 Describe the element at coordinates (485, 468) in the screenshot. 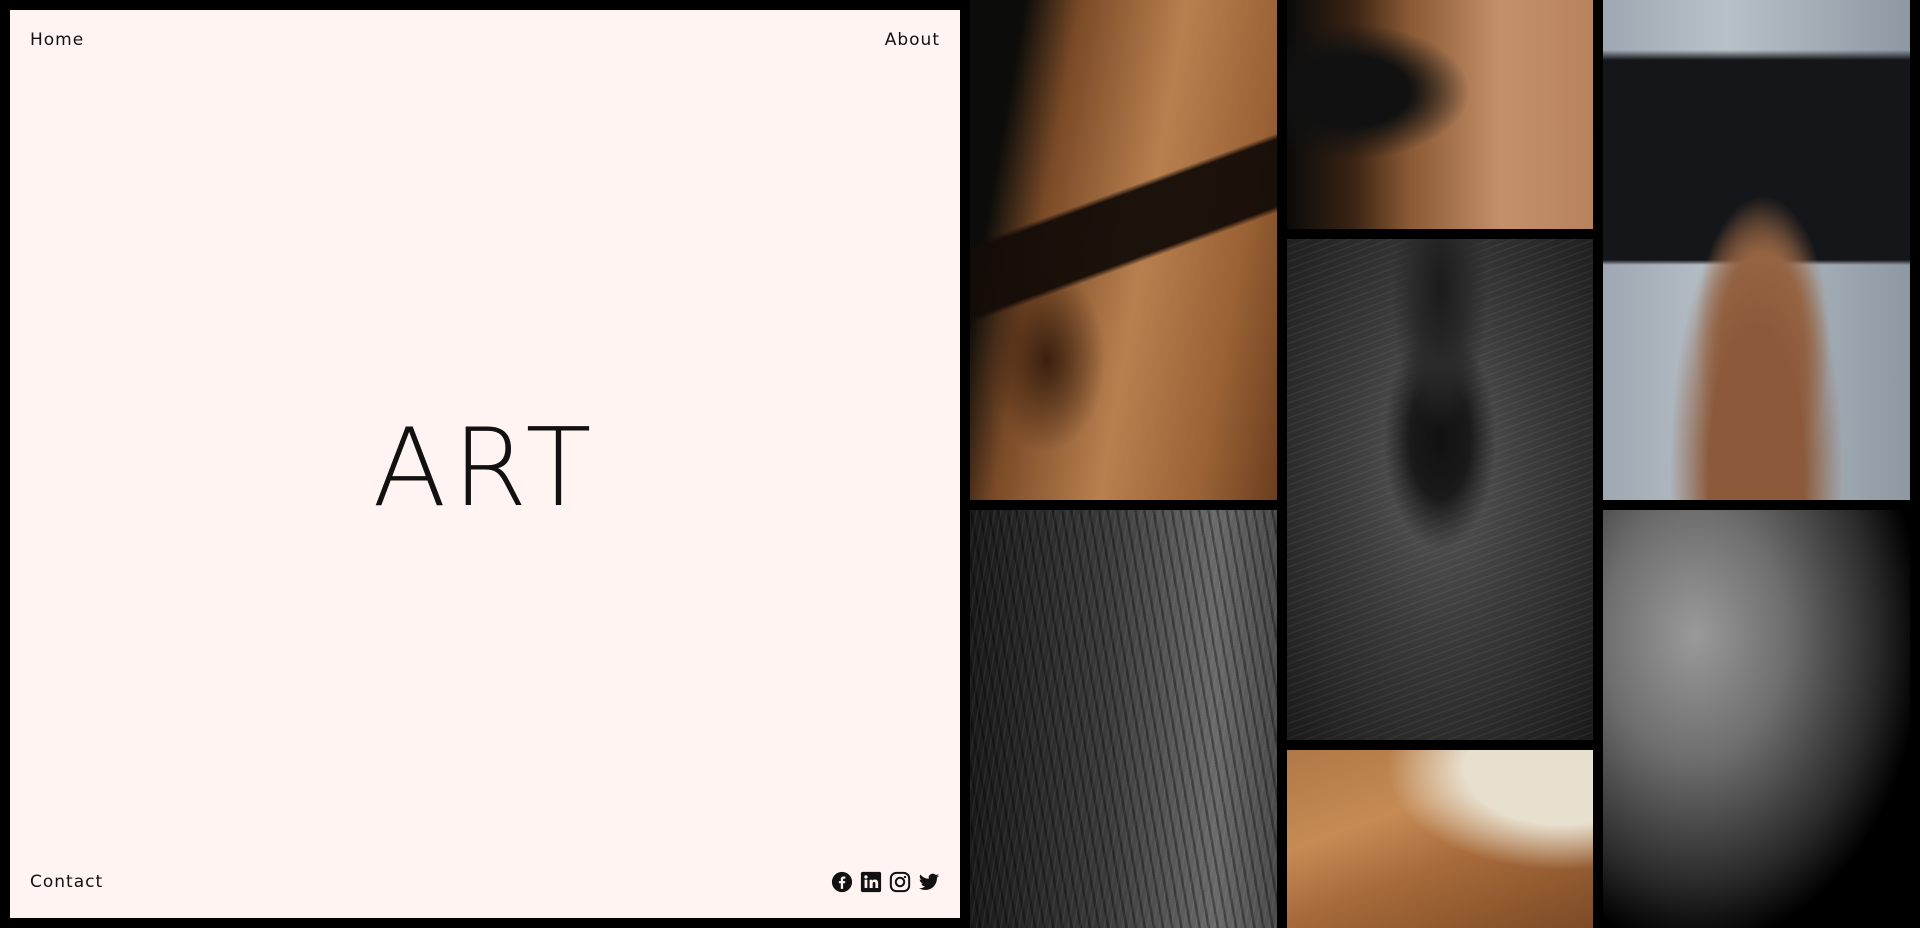

I see `hero-title: ART` at that location.